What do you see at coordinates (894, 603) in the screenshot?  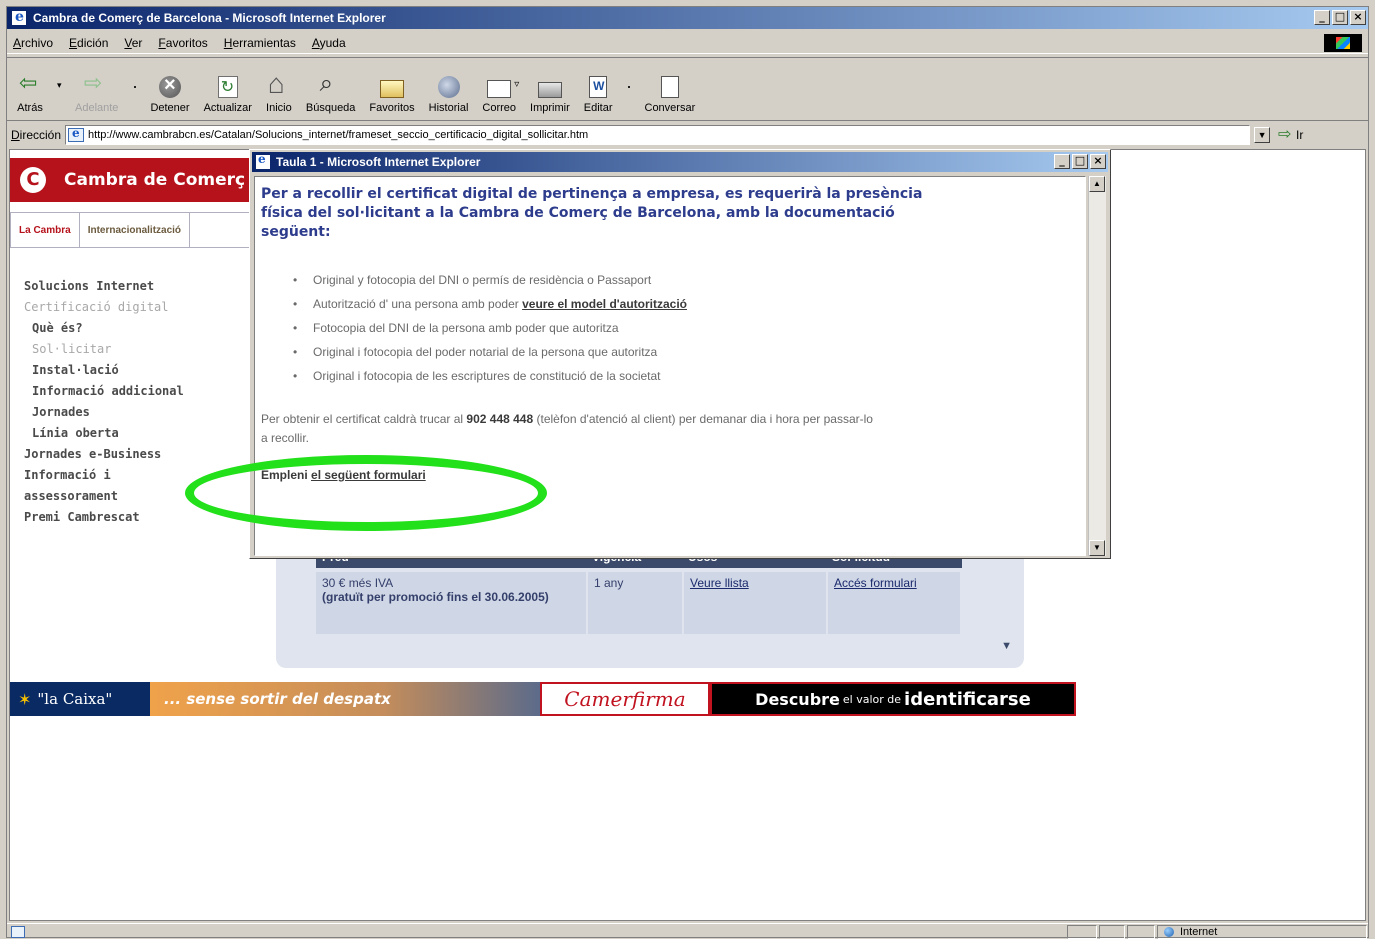 I see `request-cell: Accés formulari` at bounding box center [894, 603].